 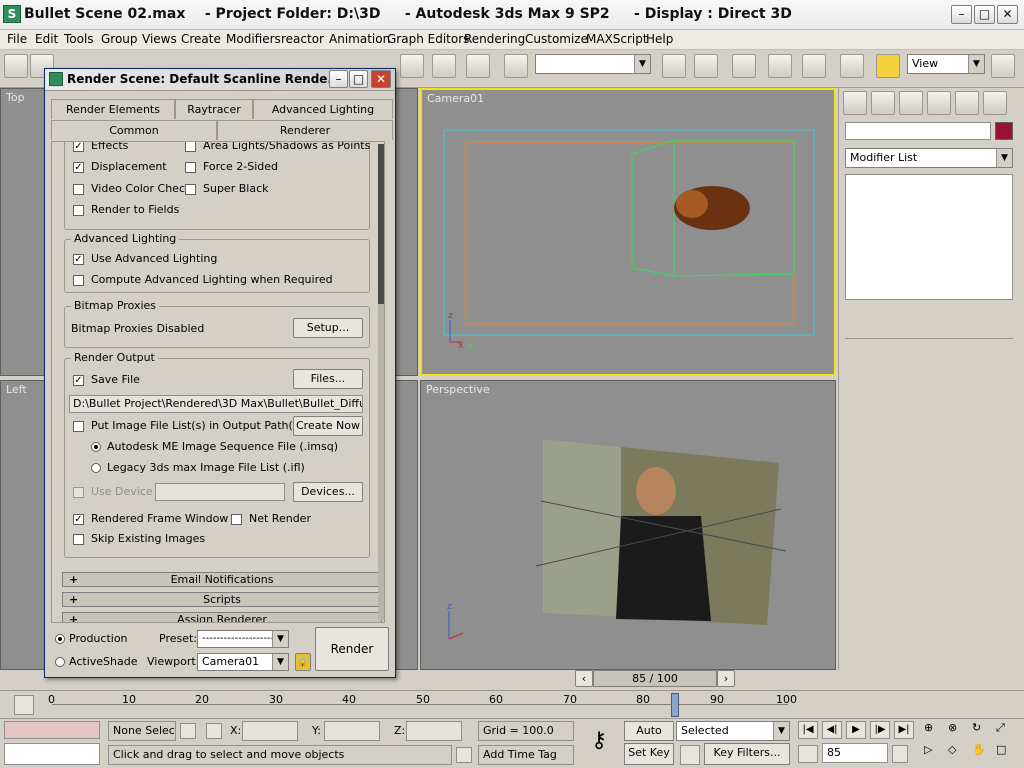 I want to click on close-button: ✕, so click(x=1007, y=14).